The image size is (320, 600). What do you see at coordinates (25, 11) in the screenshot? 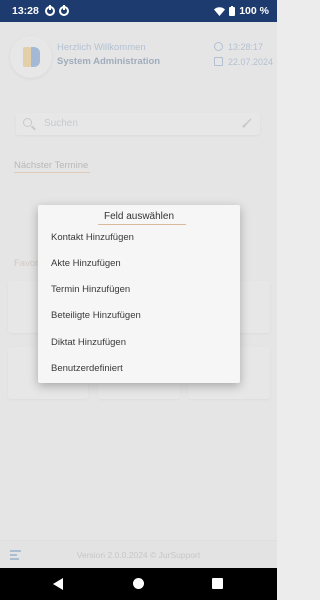
I see `status-time: 13:28` at bounding box center [25, 11].